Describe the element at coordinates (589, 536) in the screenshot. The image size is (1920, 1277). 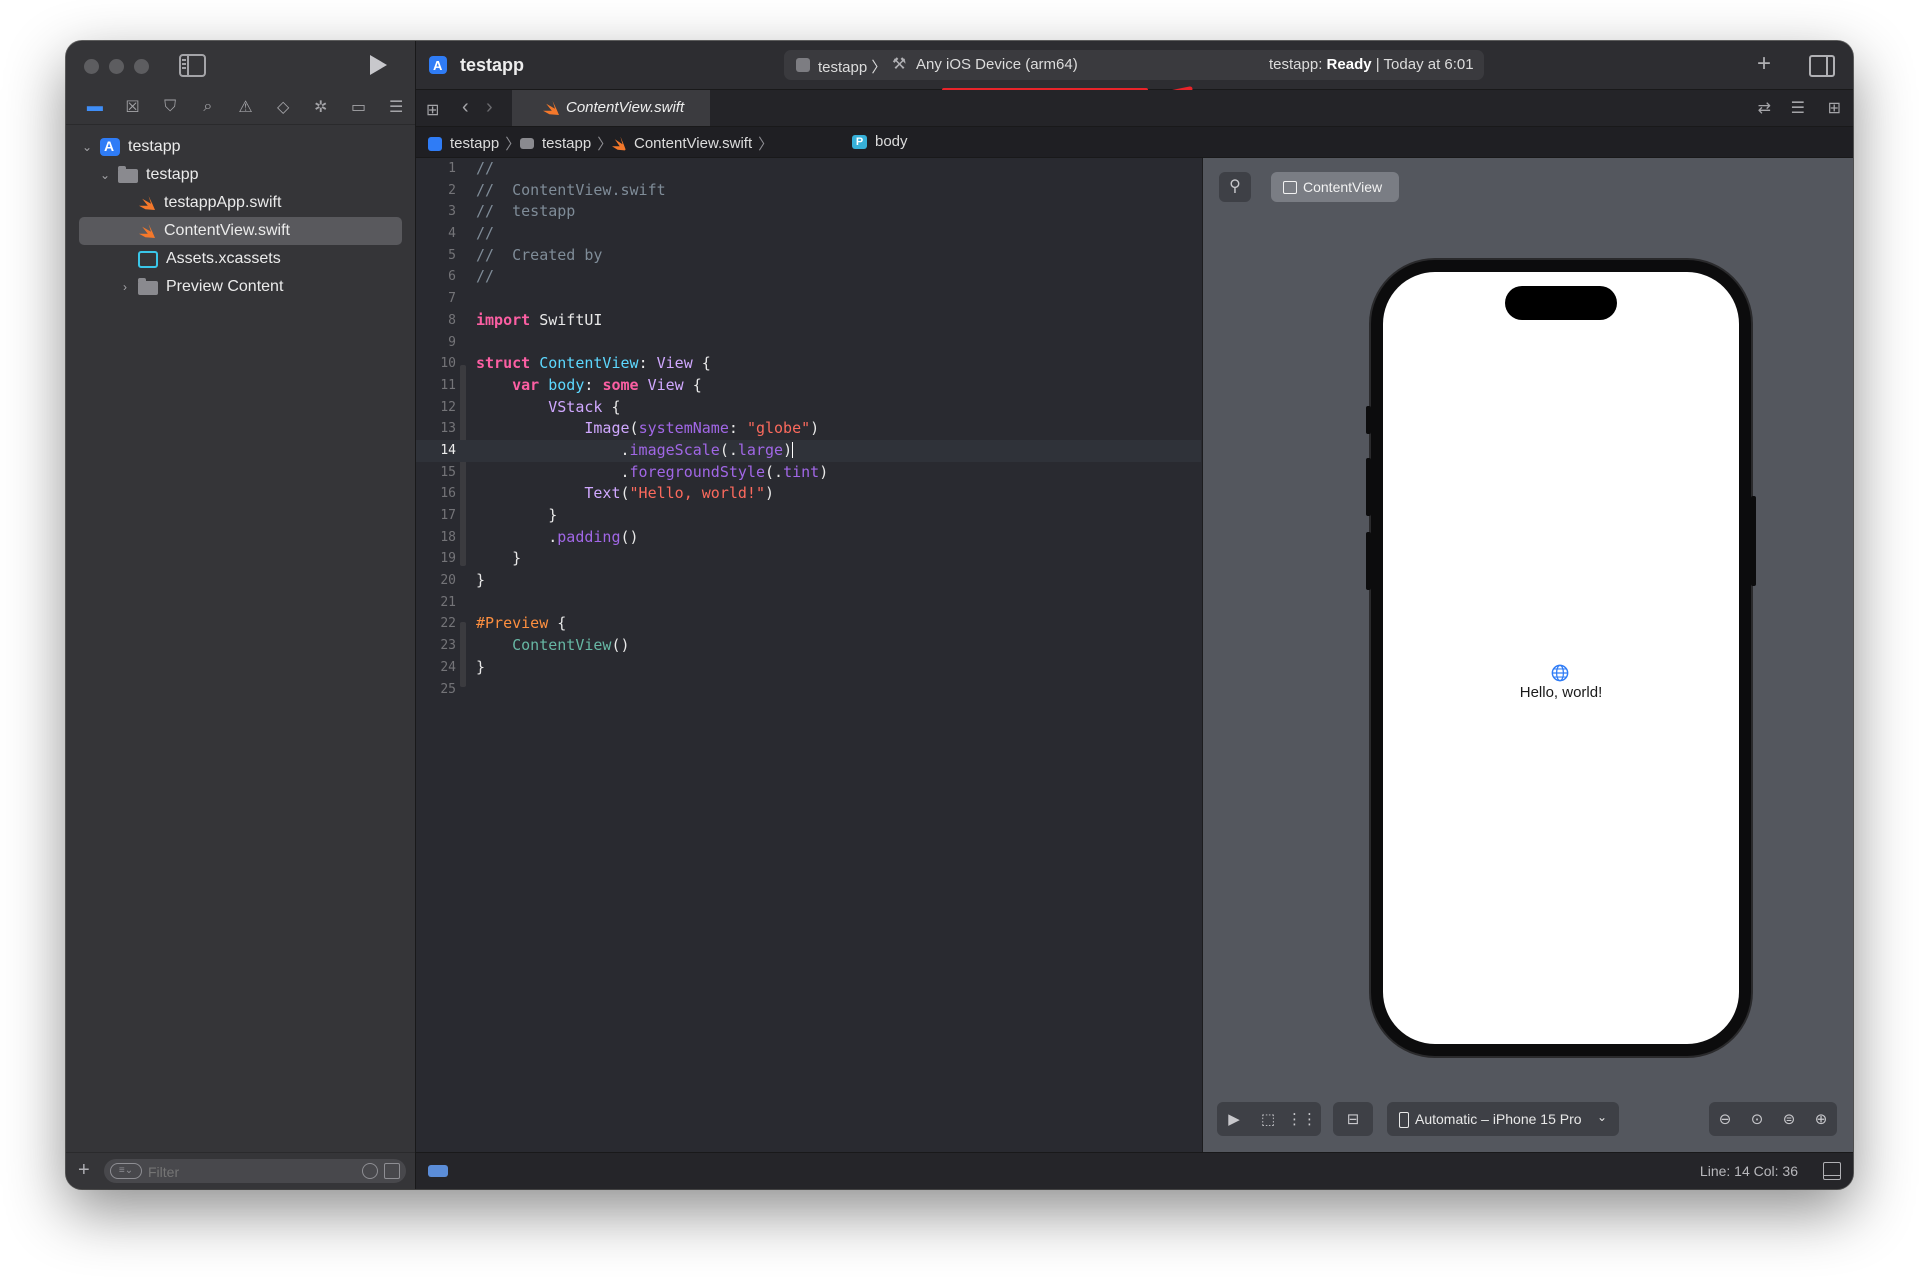
I see `code-token: padding` at that location.